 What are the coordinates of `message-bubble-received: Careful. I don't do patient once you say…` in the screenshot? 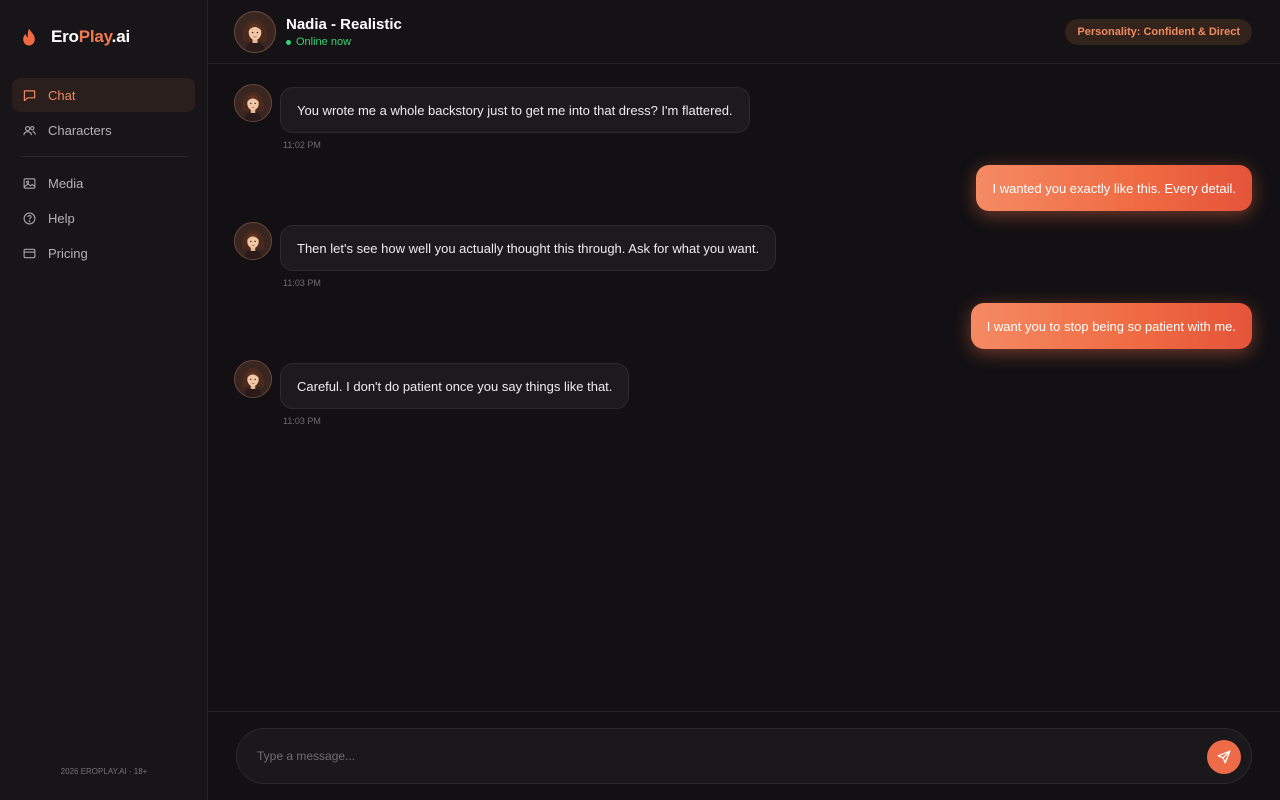 It's located at (455, 386).